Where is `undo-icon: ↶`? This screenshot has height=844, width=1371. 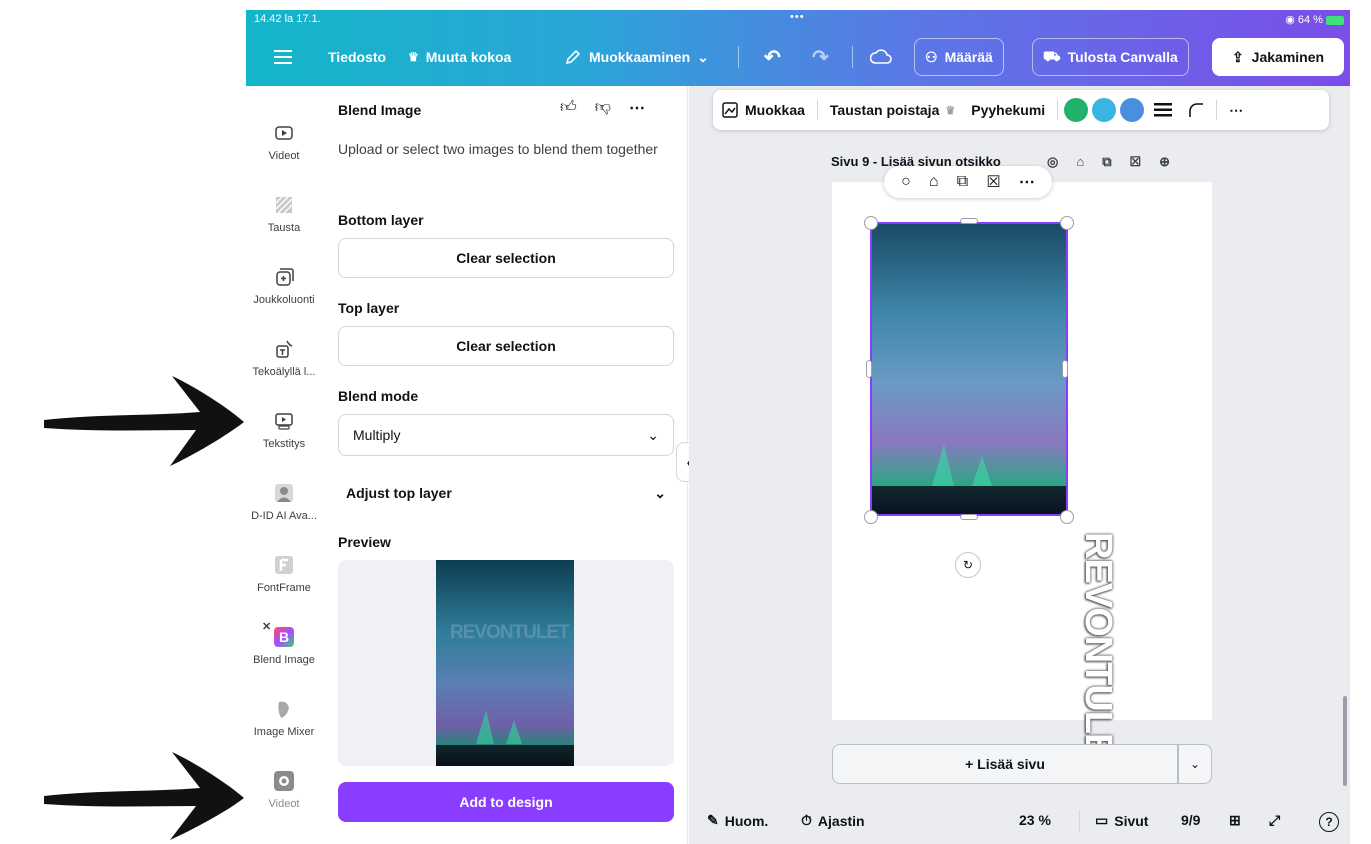 undo-icon: ↶ is located at coordinates (772, 57).